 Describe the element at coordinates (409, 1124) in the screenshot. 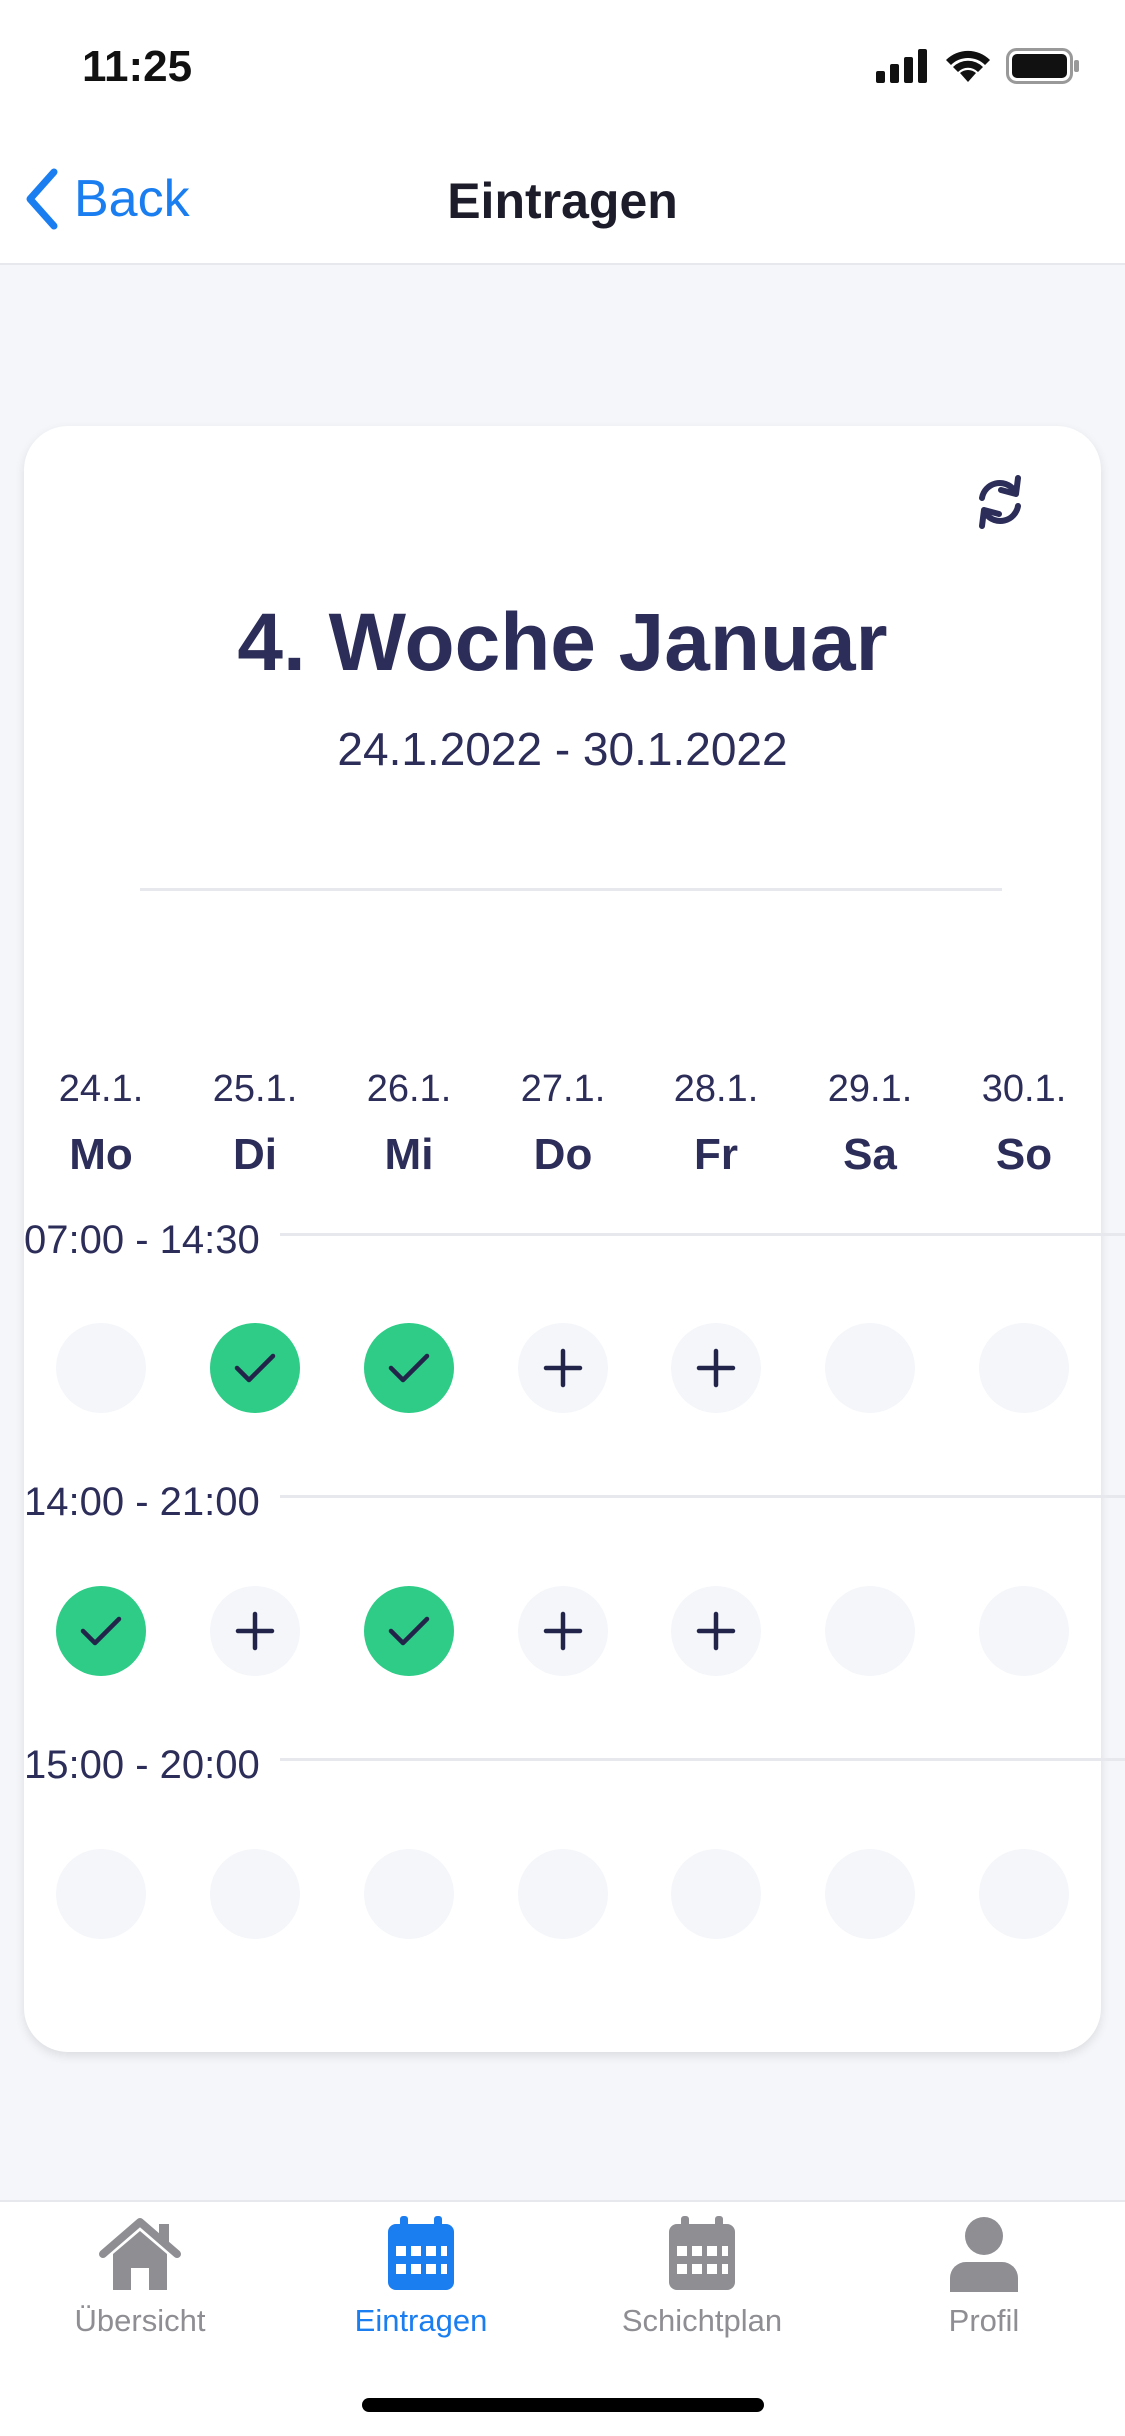

I see `day-header: 26.1. Mi` at that location.